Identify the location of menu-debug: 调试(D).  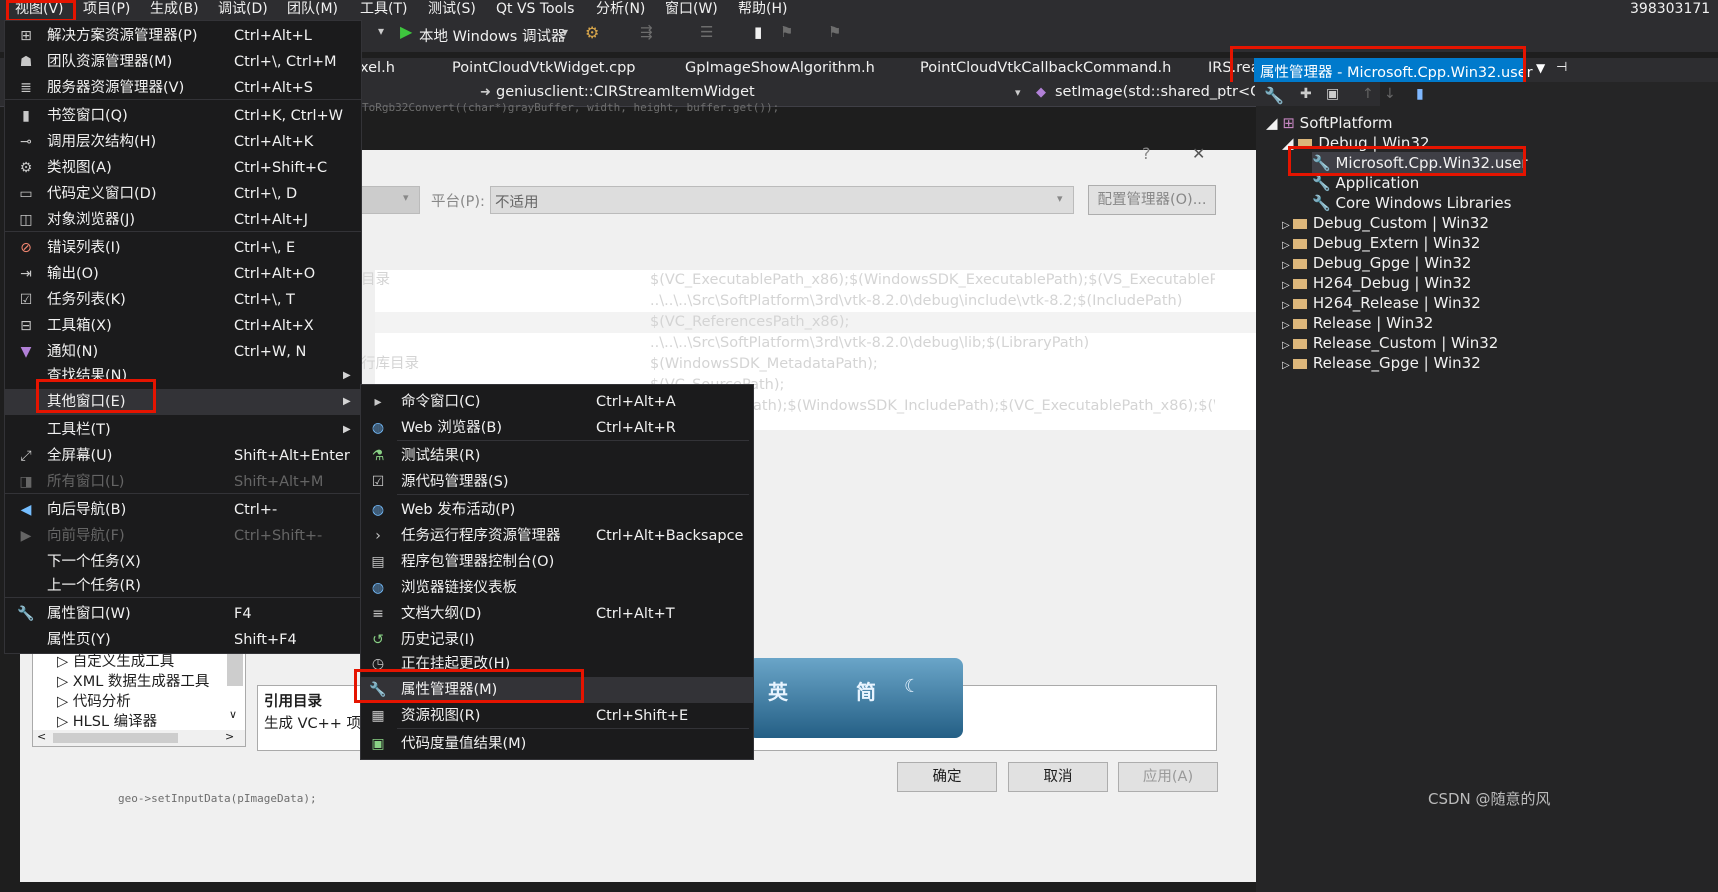
(243, 10).